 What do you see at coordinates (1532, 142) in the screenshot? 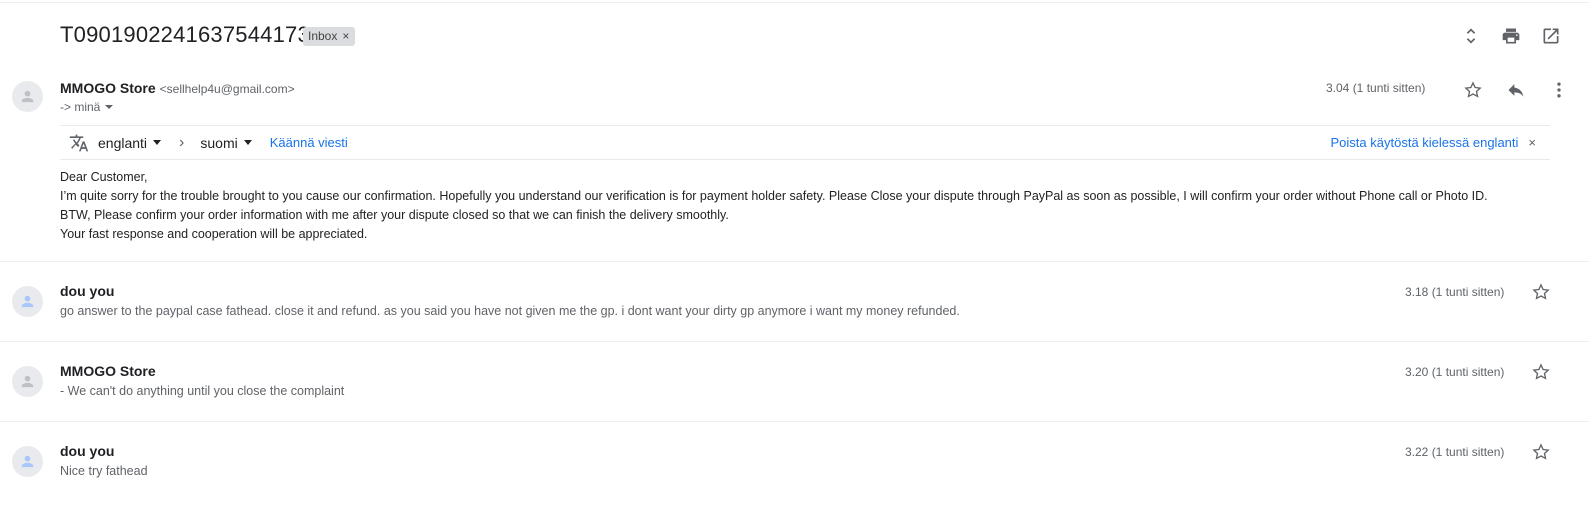
I see `close-icon: ×` at bounding box center [1532, 142].